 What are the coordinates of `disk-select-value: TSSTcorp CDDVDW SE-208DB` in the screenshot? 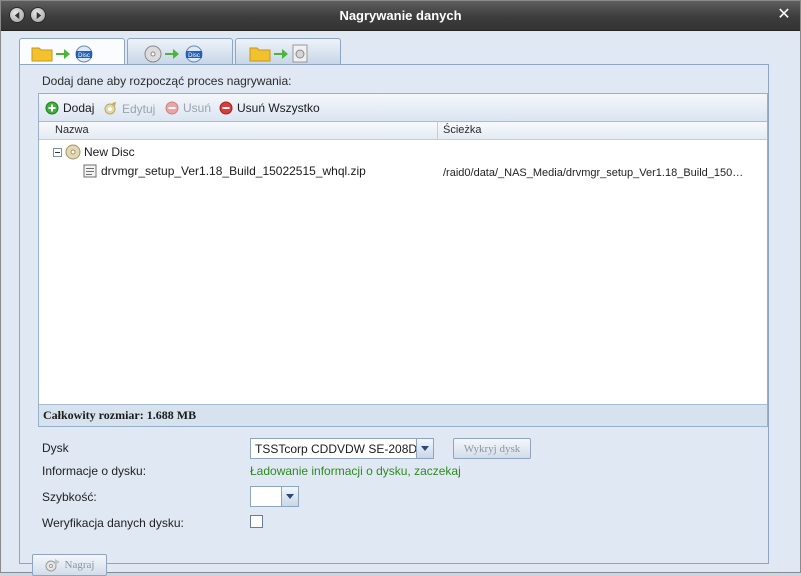 It's located at (340, 449).